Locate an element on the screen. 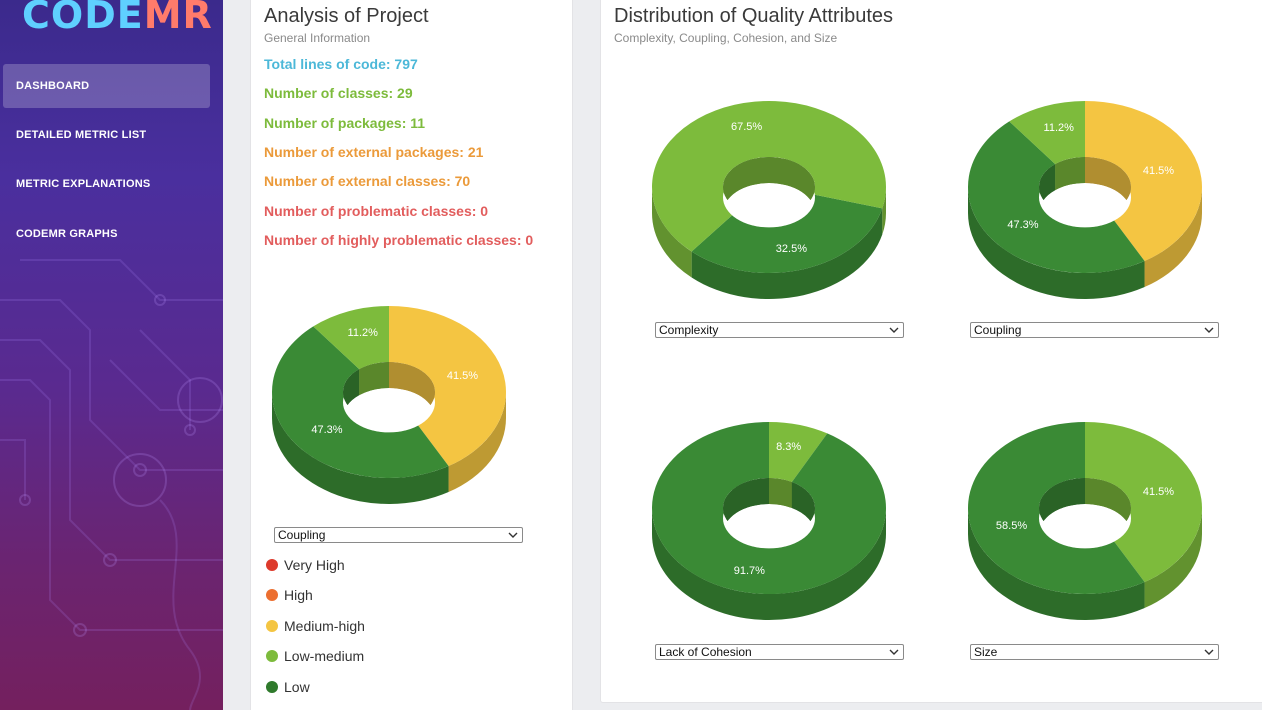 Image resolution: width=1262 pixels, height=710 pixels. donut-slice-label: 32.5% is located at coordinates (791, 249).